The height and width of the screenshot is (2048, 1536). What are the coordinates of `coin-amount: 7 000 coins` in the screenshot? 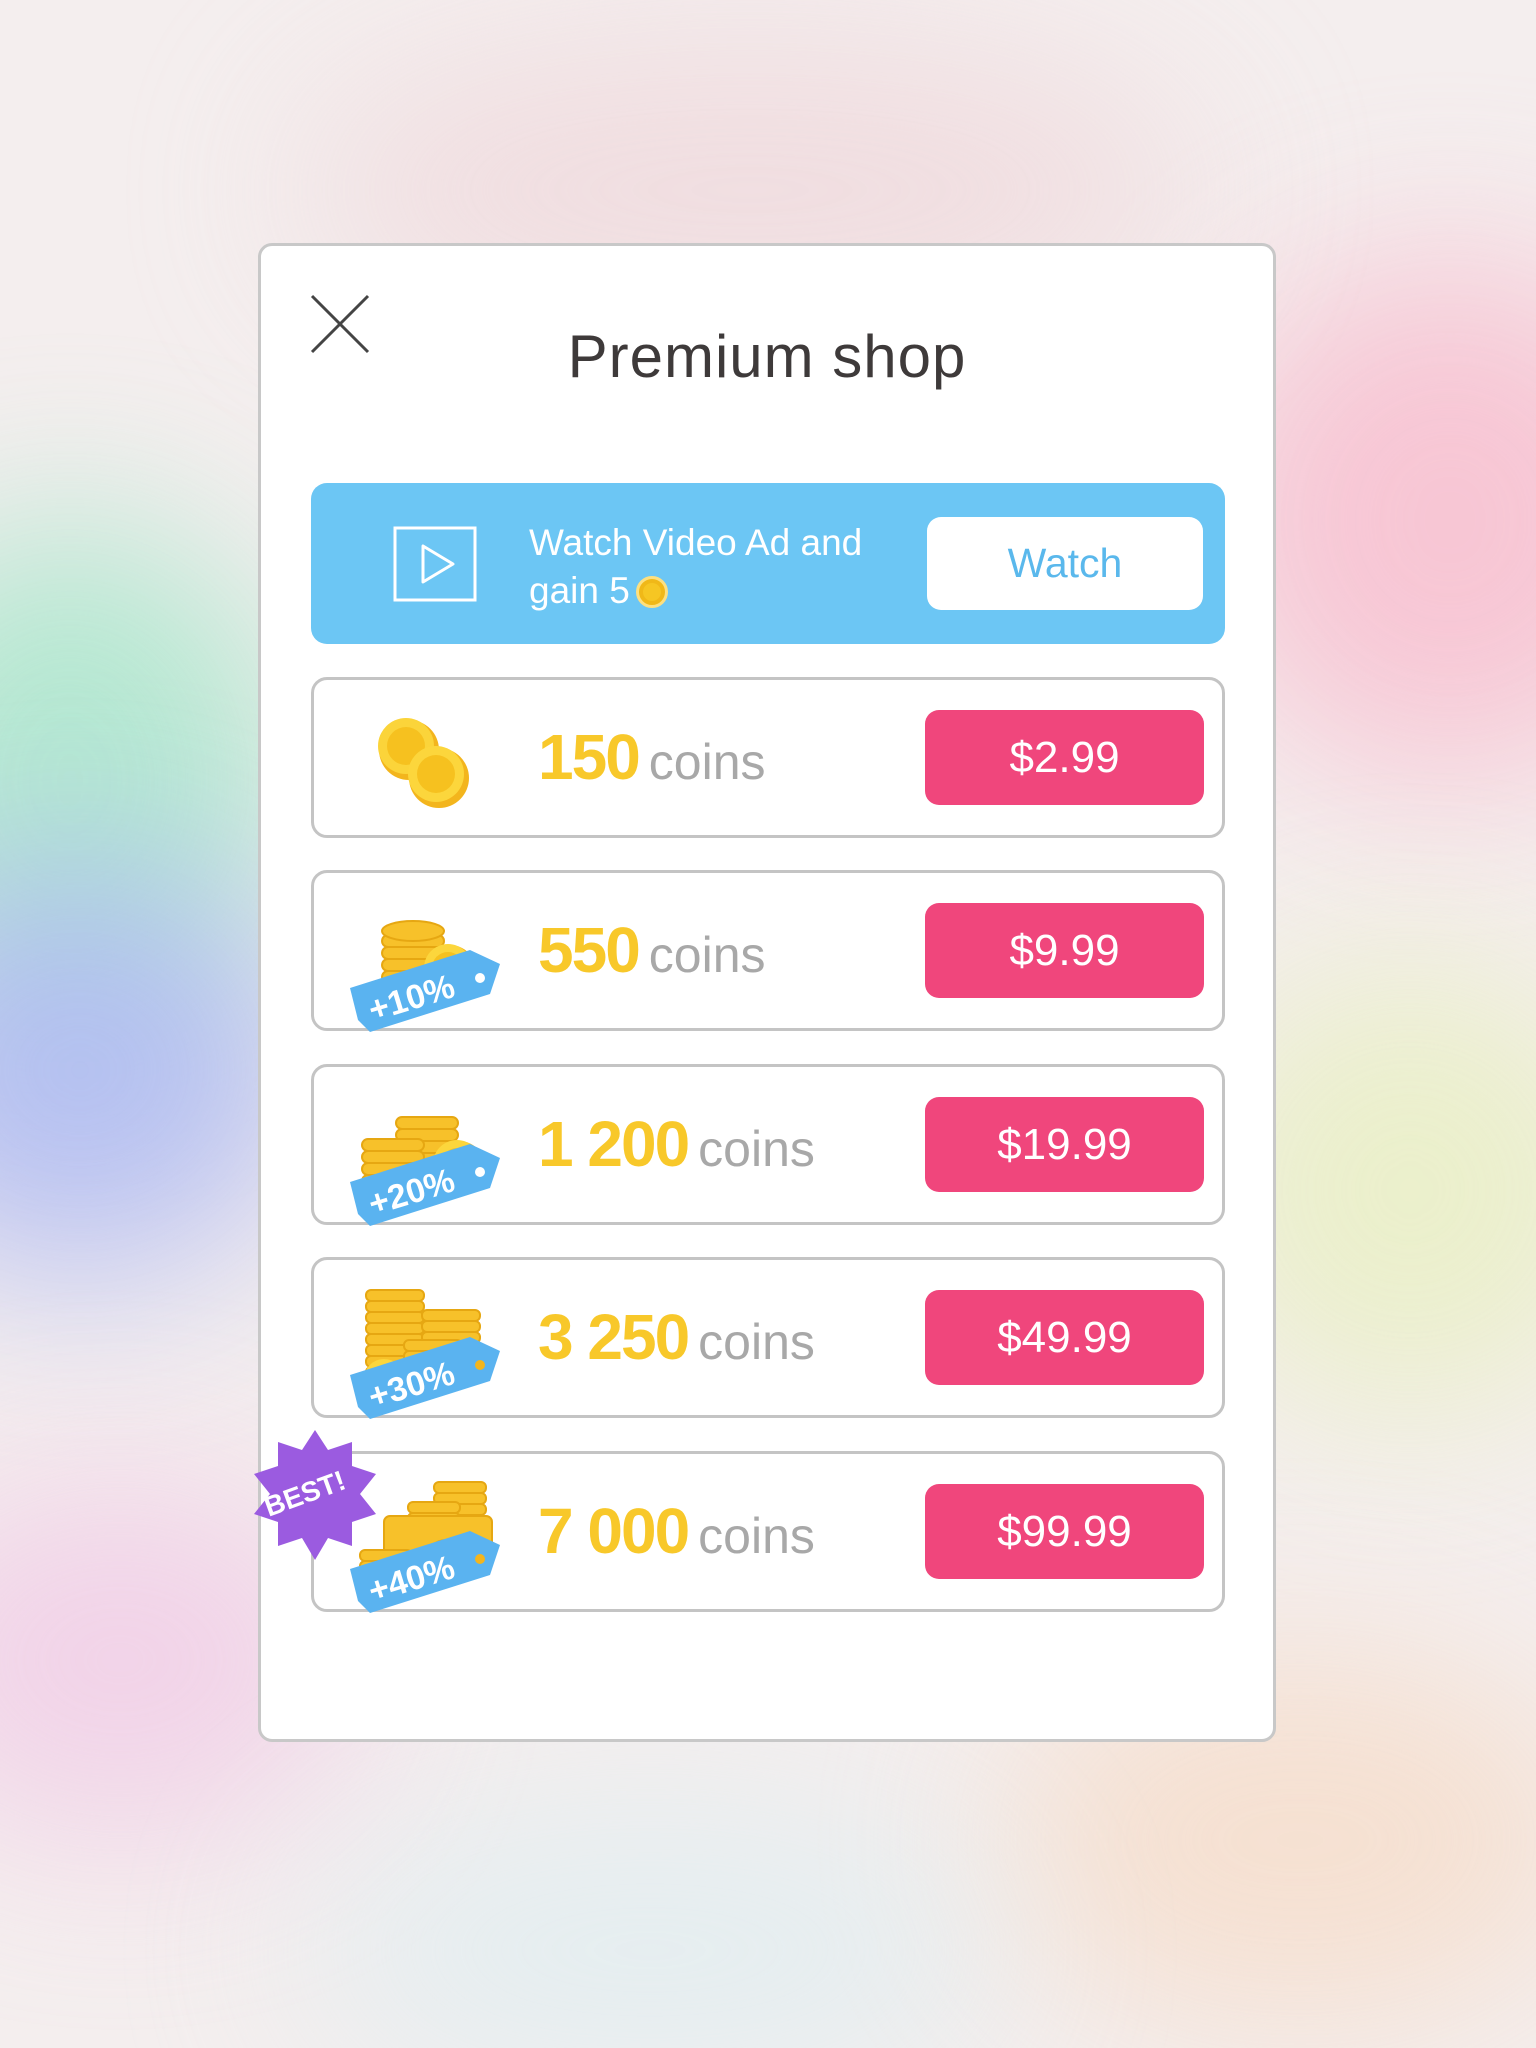 It's located at (676, 1531).